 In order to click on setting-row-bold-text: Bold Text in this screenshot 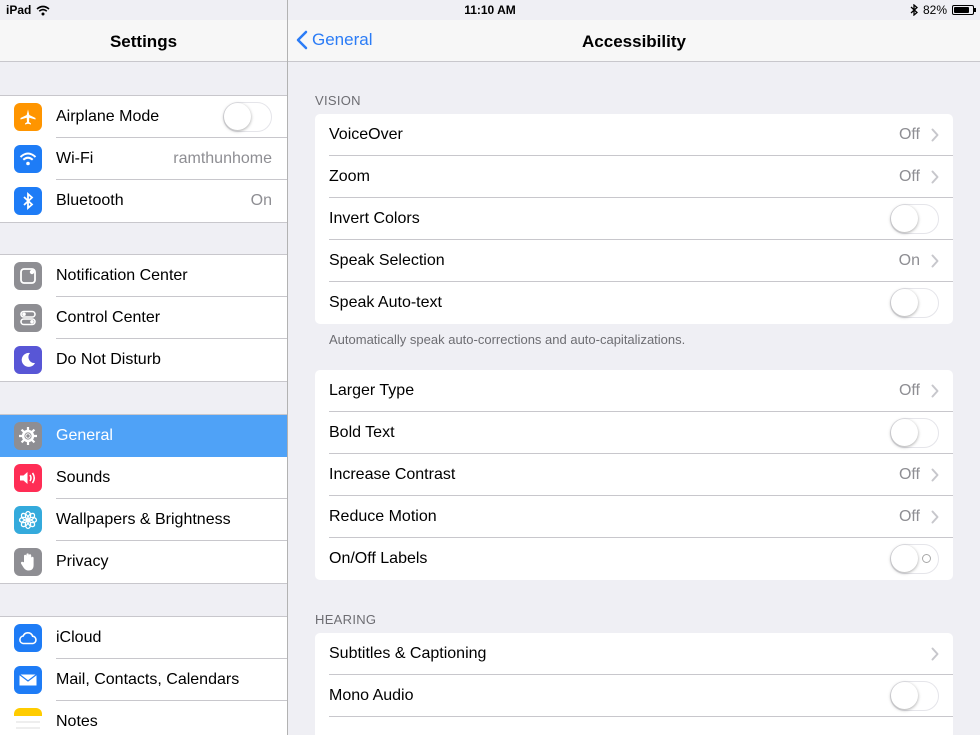, I will do `click(634, 433)`.